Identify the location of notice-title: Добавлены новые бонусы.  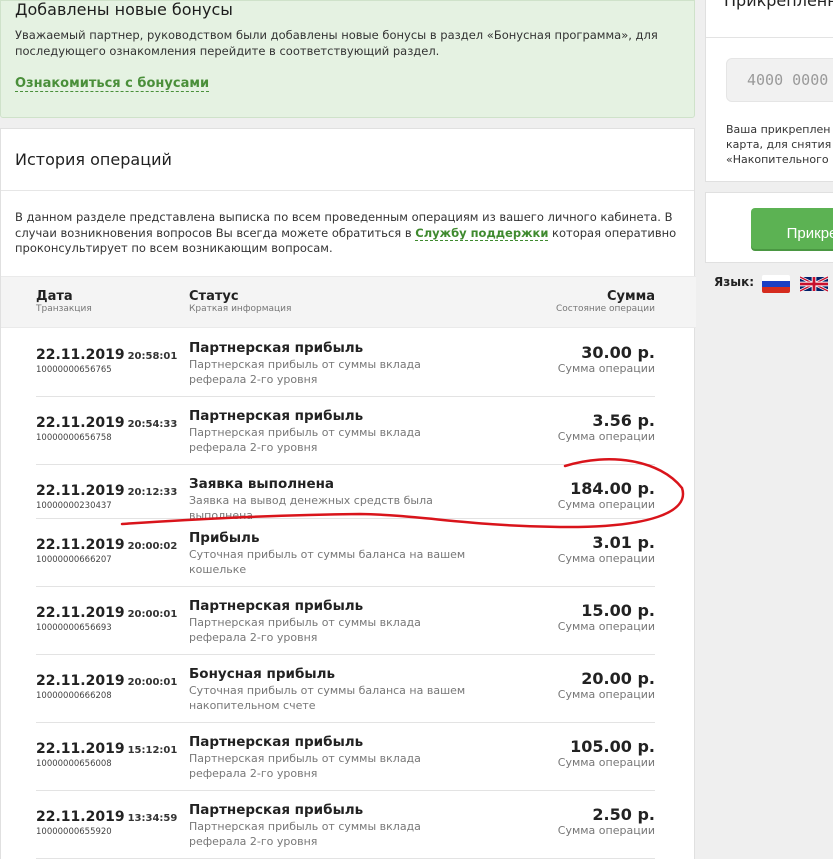
(124, 9).